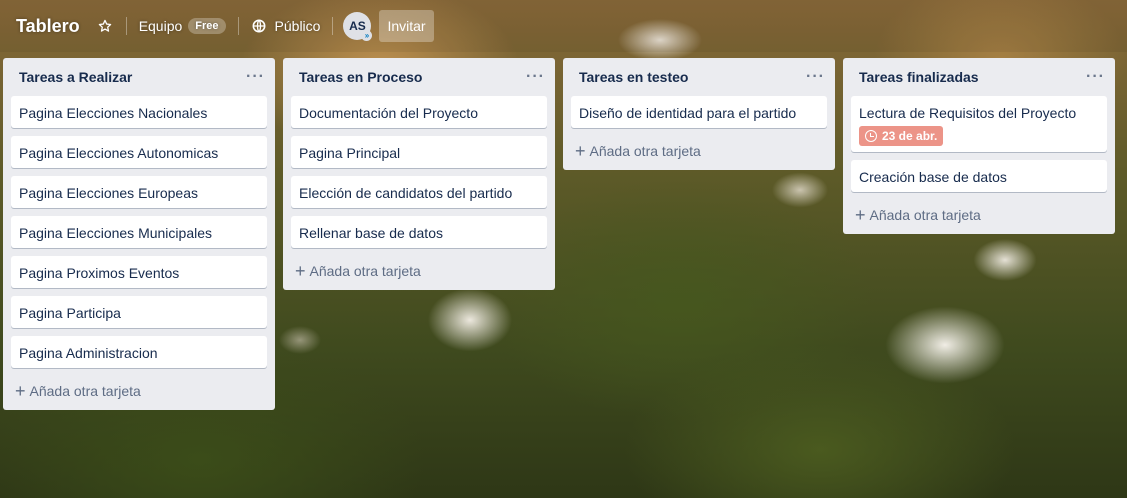 Image resolution: width=1127 pixels, height=498 pixels. Describe the element at coordinates (115, 233) in the screenshot. I see `card-title: Pagina Elecciones Municipales` at that location.